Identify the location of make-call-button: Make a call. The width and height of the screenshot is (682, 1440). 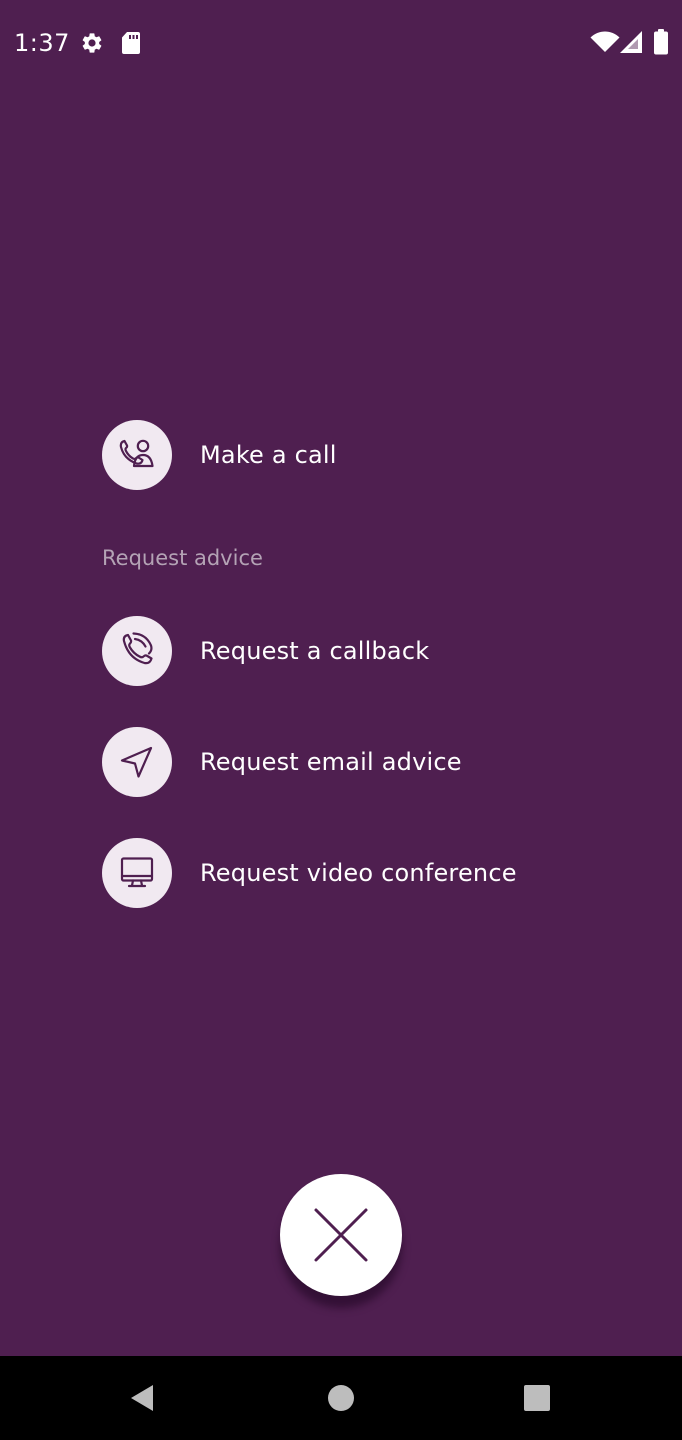
(219, 455).